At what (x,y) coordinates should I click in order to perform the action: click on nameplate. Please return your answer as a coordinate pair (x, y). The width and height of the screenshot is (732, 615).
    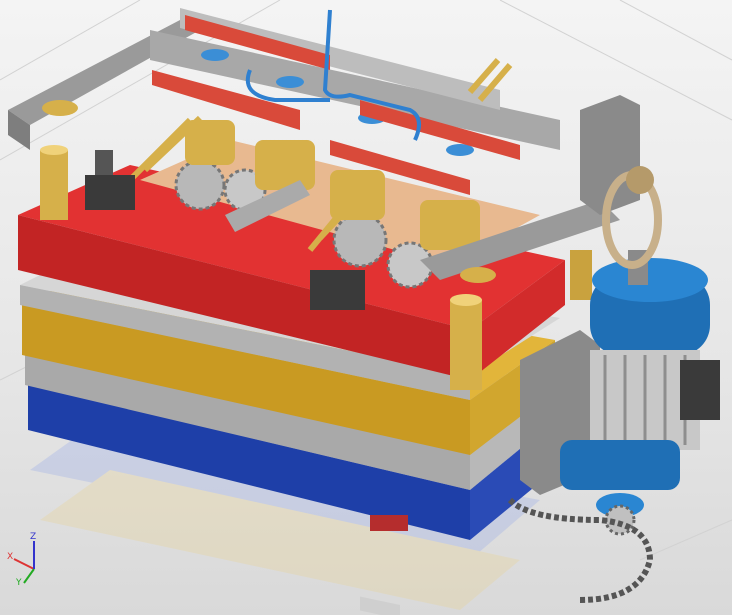
    Looking at the image, I should click on (389, 523).